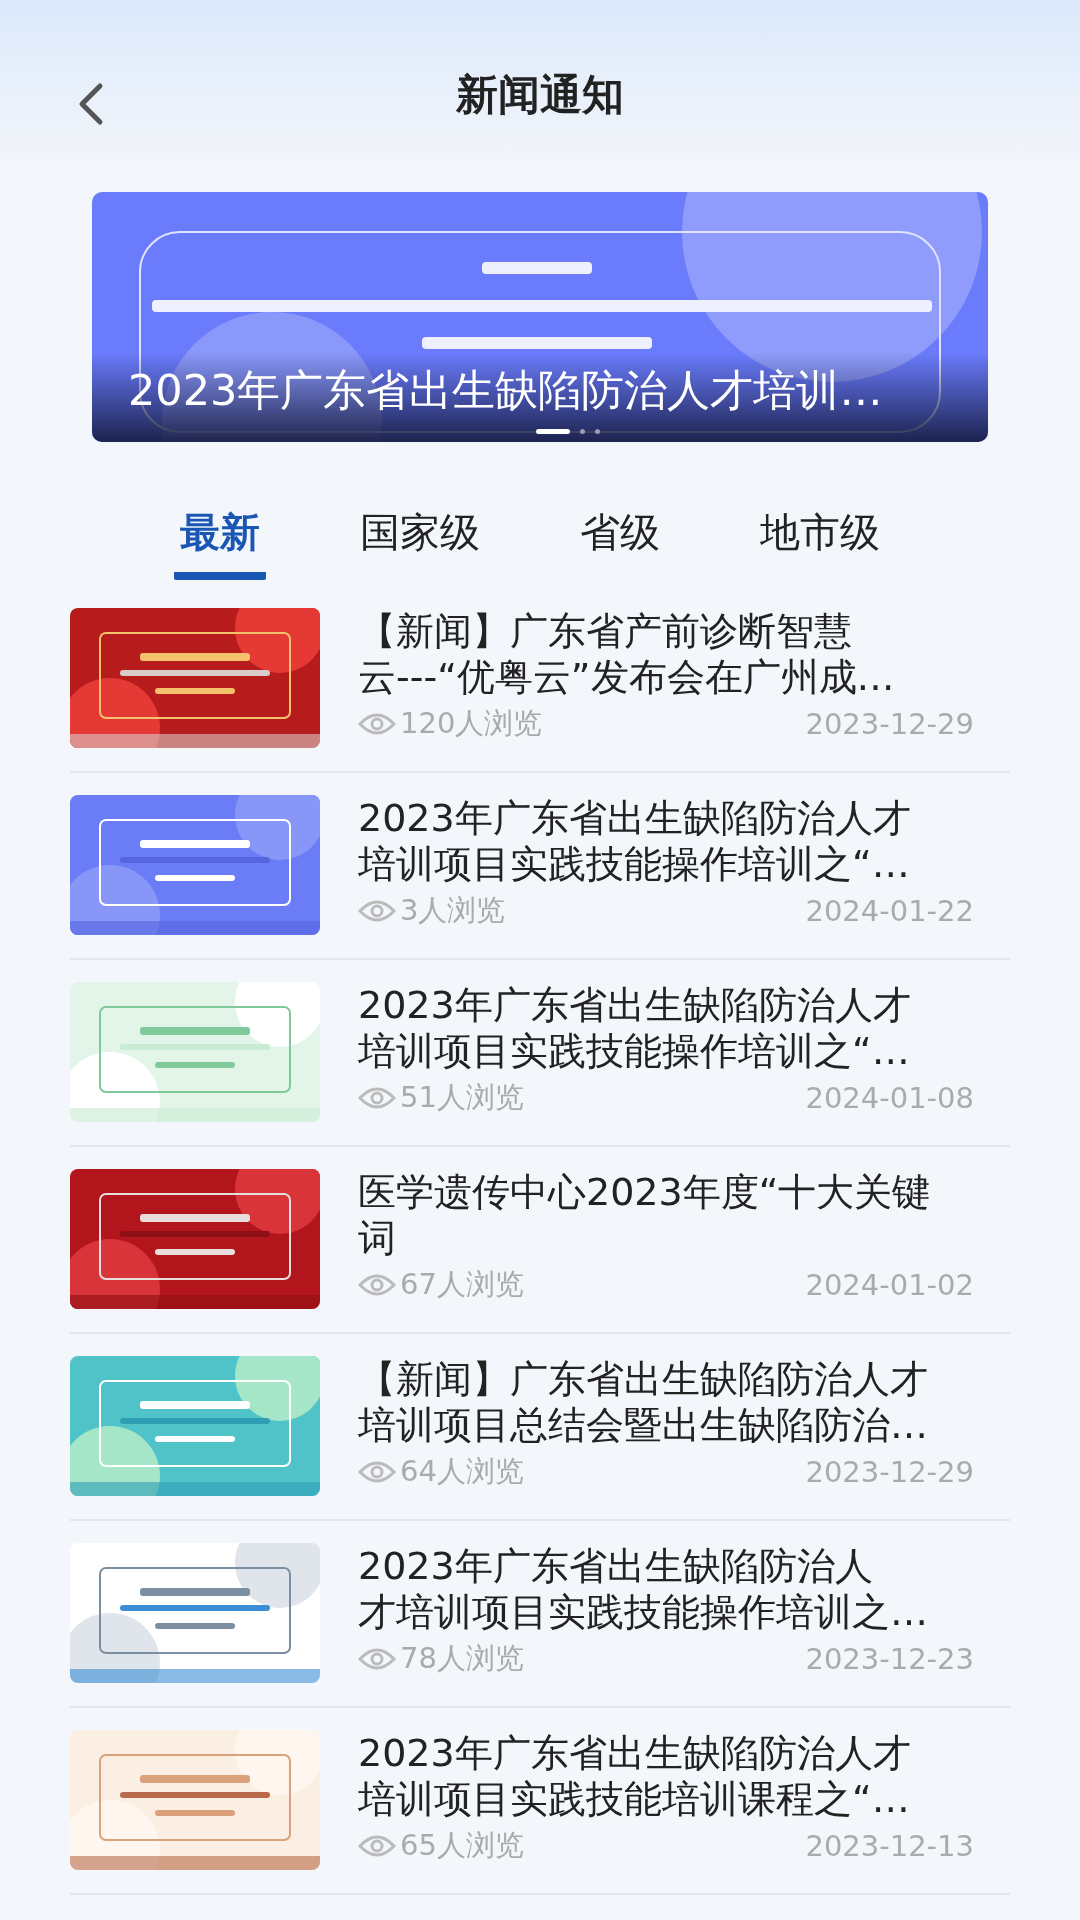  I want to click on news-date: 2024-01-02, so click(889, 1285).